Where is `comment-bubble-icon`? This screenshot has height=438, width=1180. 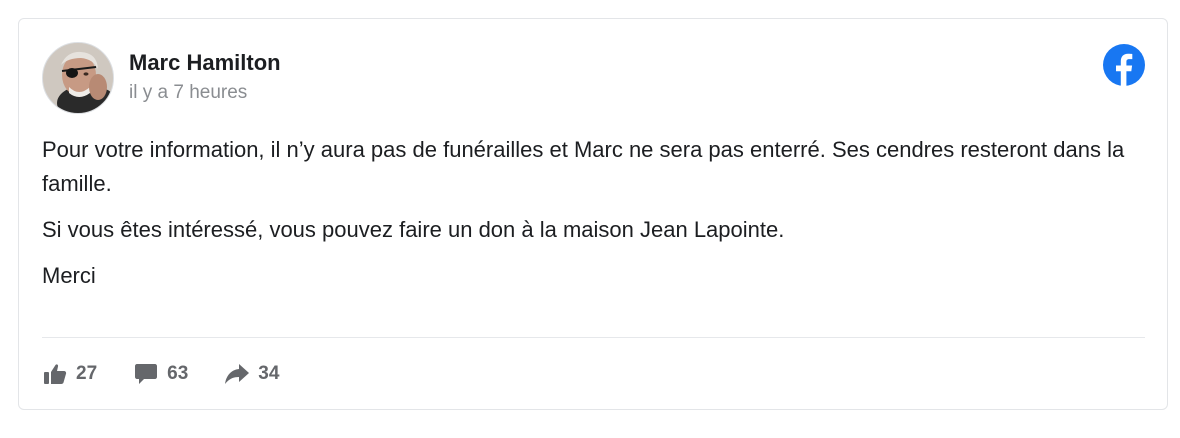 comment-bubble-icon is located at coordinates (146, 374).